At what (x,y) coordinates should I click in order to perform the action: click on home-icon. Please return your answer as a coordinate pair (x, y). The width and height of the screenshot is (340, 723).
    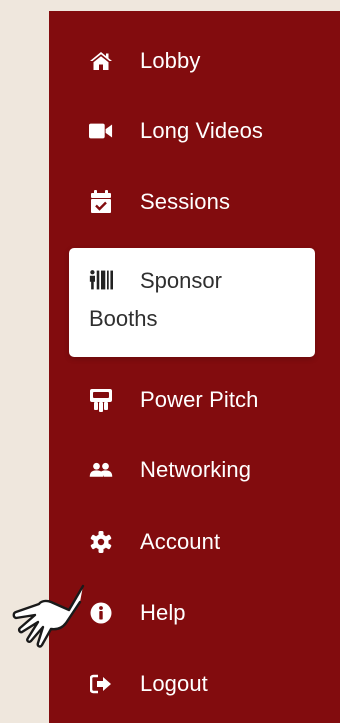
    Looking at the image, I should click on (101, 61).